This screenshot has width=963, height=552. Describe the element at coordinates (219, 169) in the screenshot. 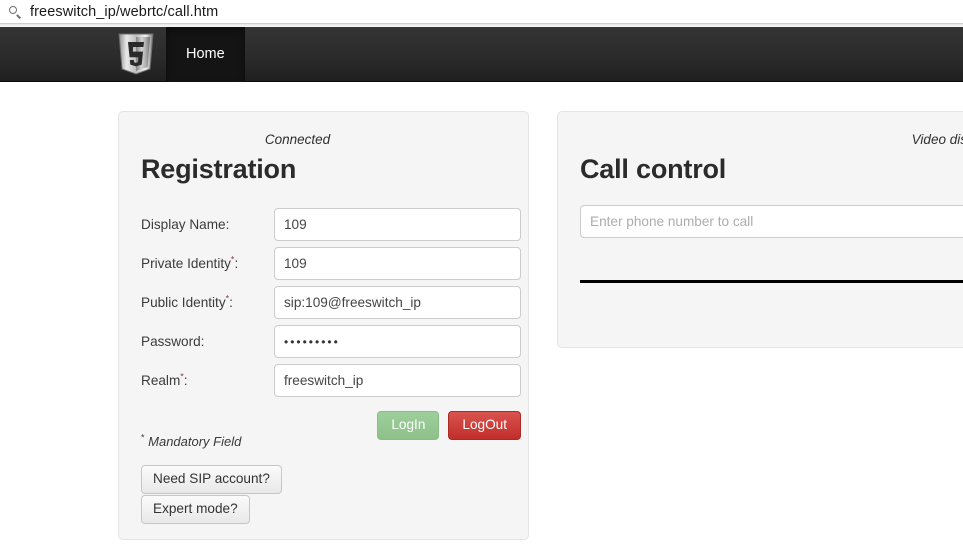

I see `page-title-registration: Registration` at that location.